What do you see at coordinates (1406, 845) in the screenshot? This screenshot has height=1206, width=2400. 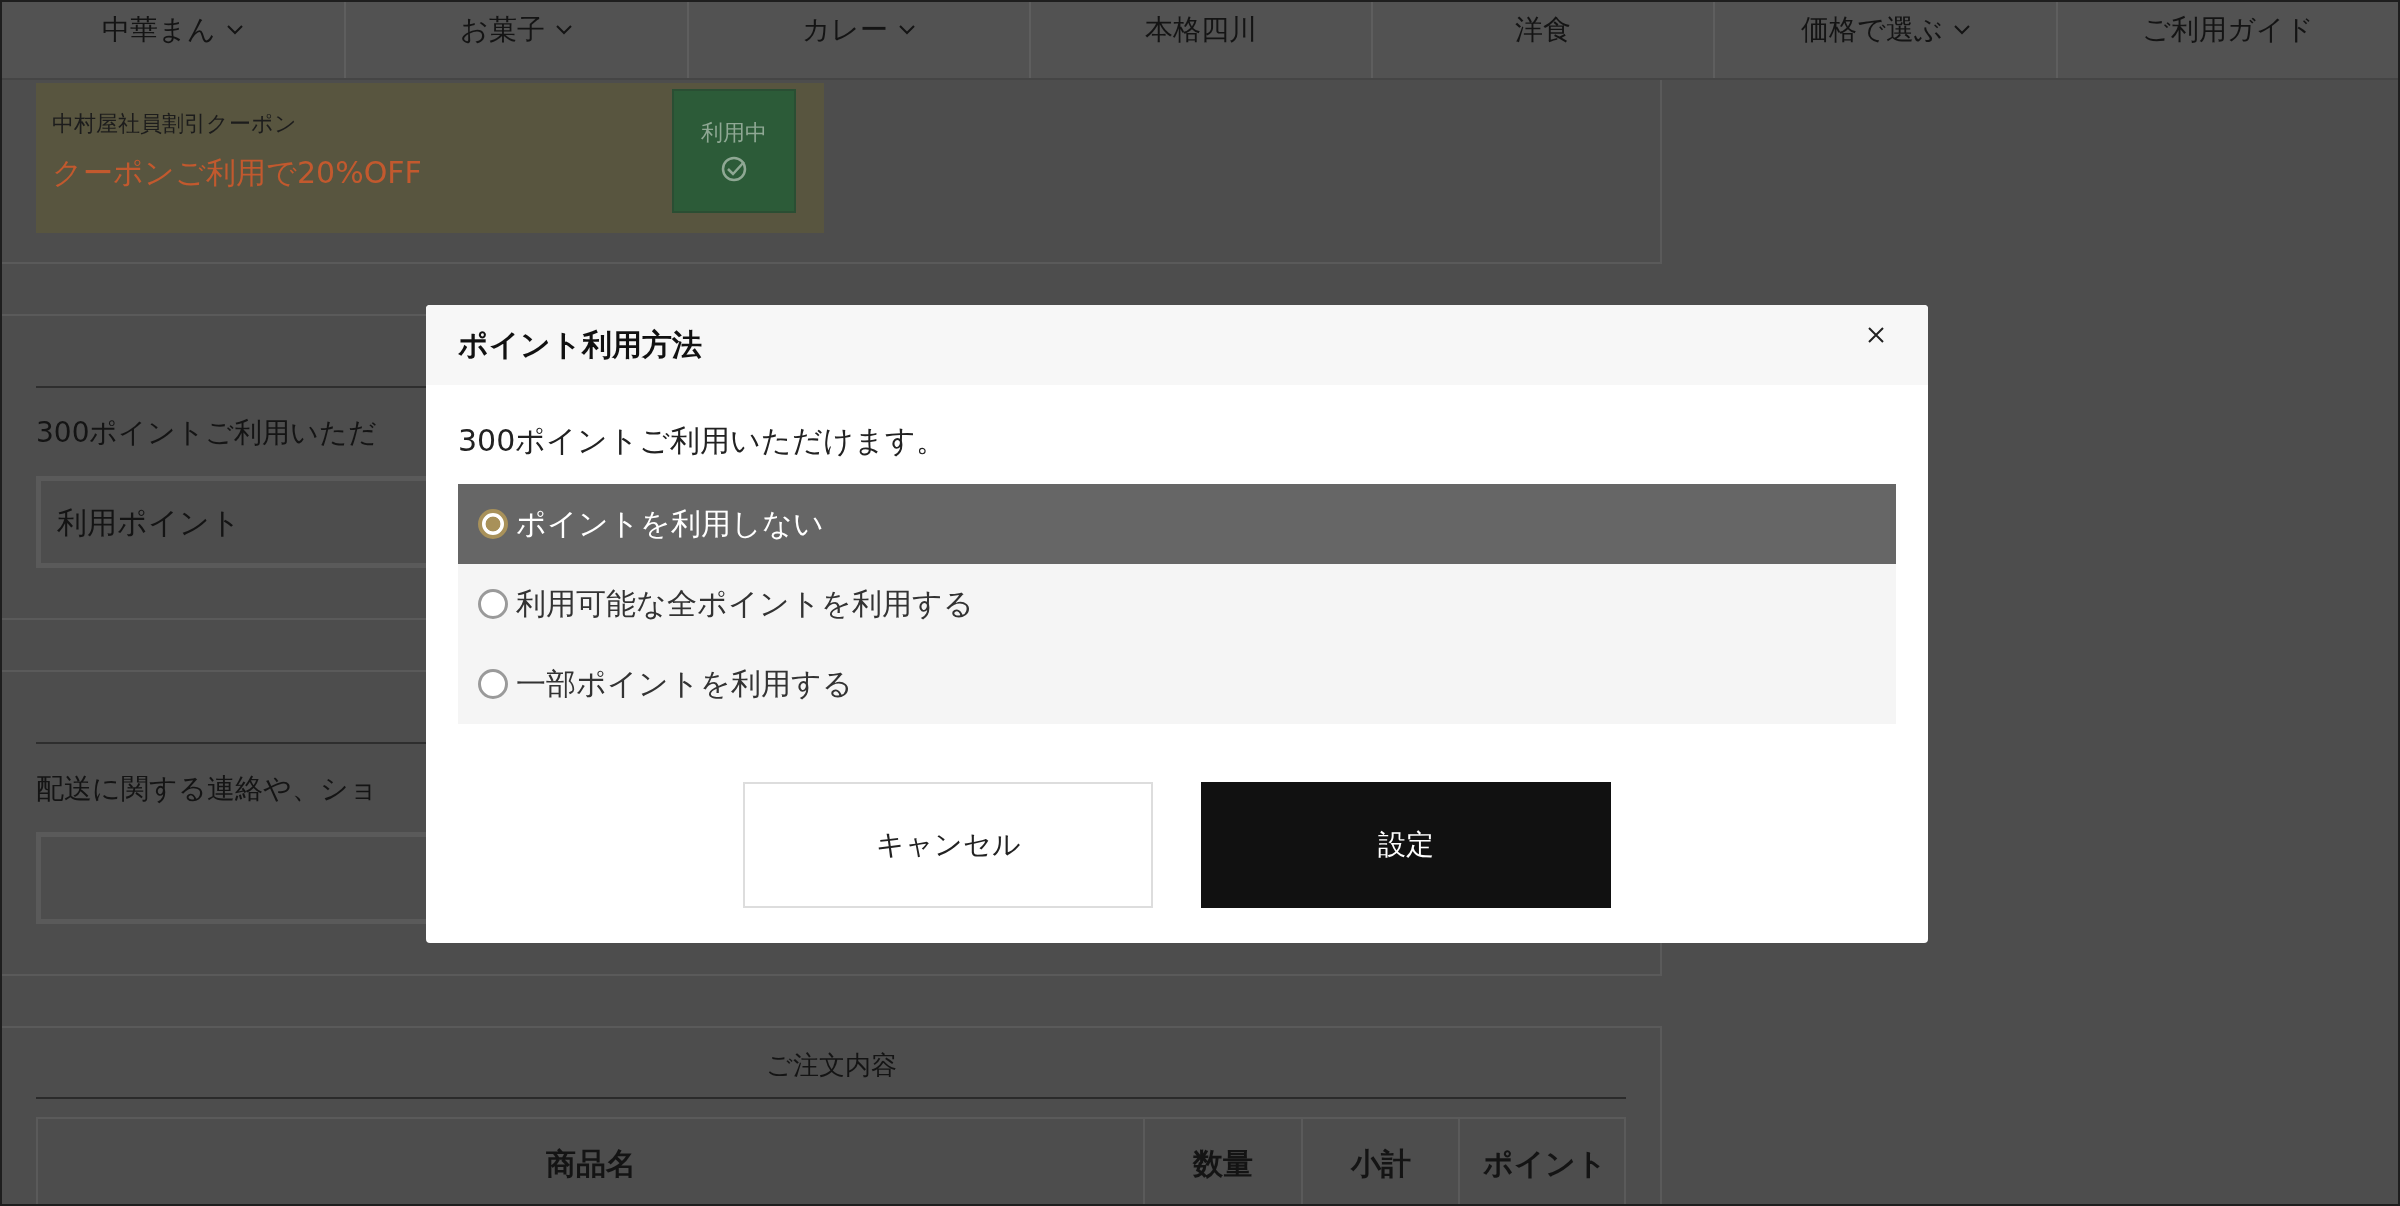 I see `confirm-button: 設定` at bounding box center [1406, 845].